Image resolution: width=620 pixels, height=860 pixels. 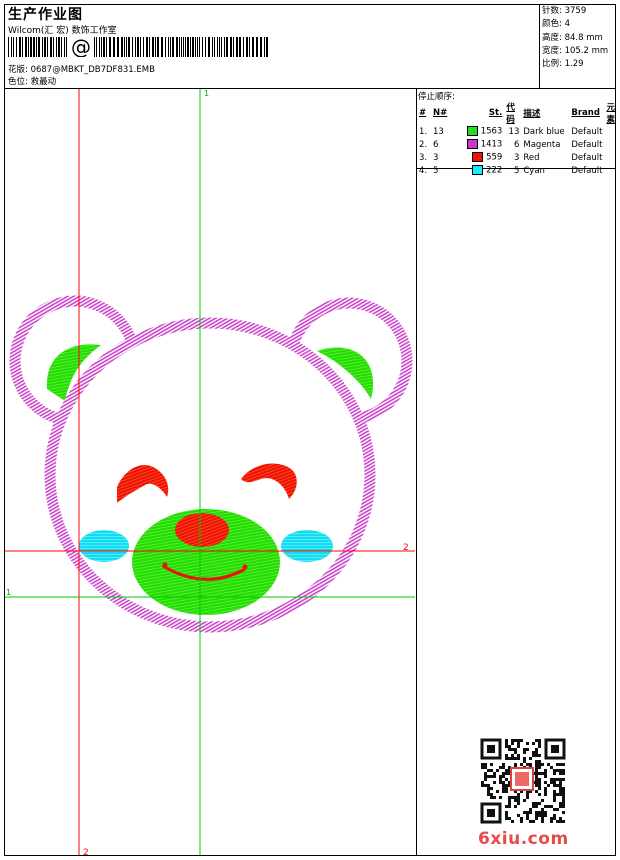 What do you see at coordinates (532, 114) in the screenshot?
I see `col-desc: 描述` at bounding box center [532, 114].